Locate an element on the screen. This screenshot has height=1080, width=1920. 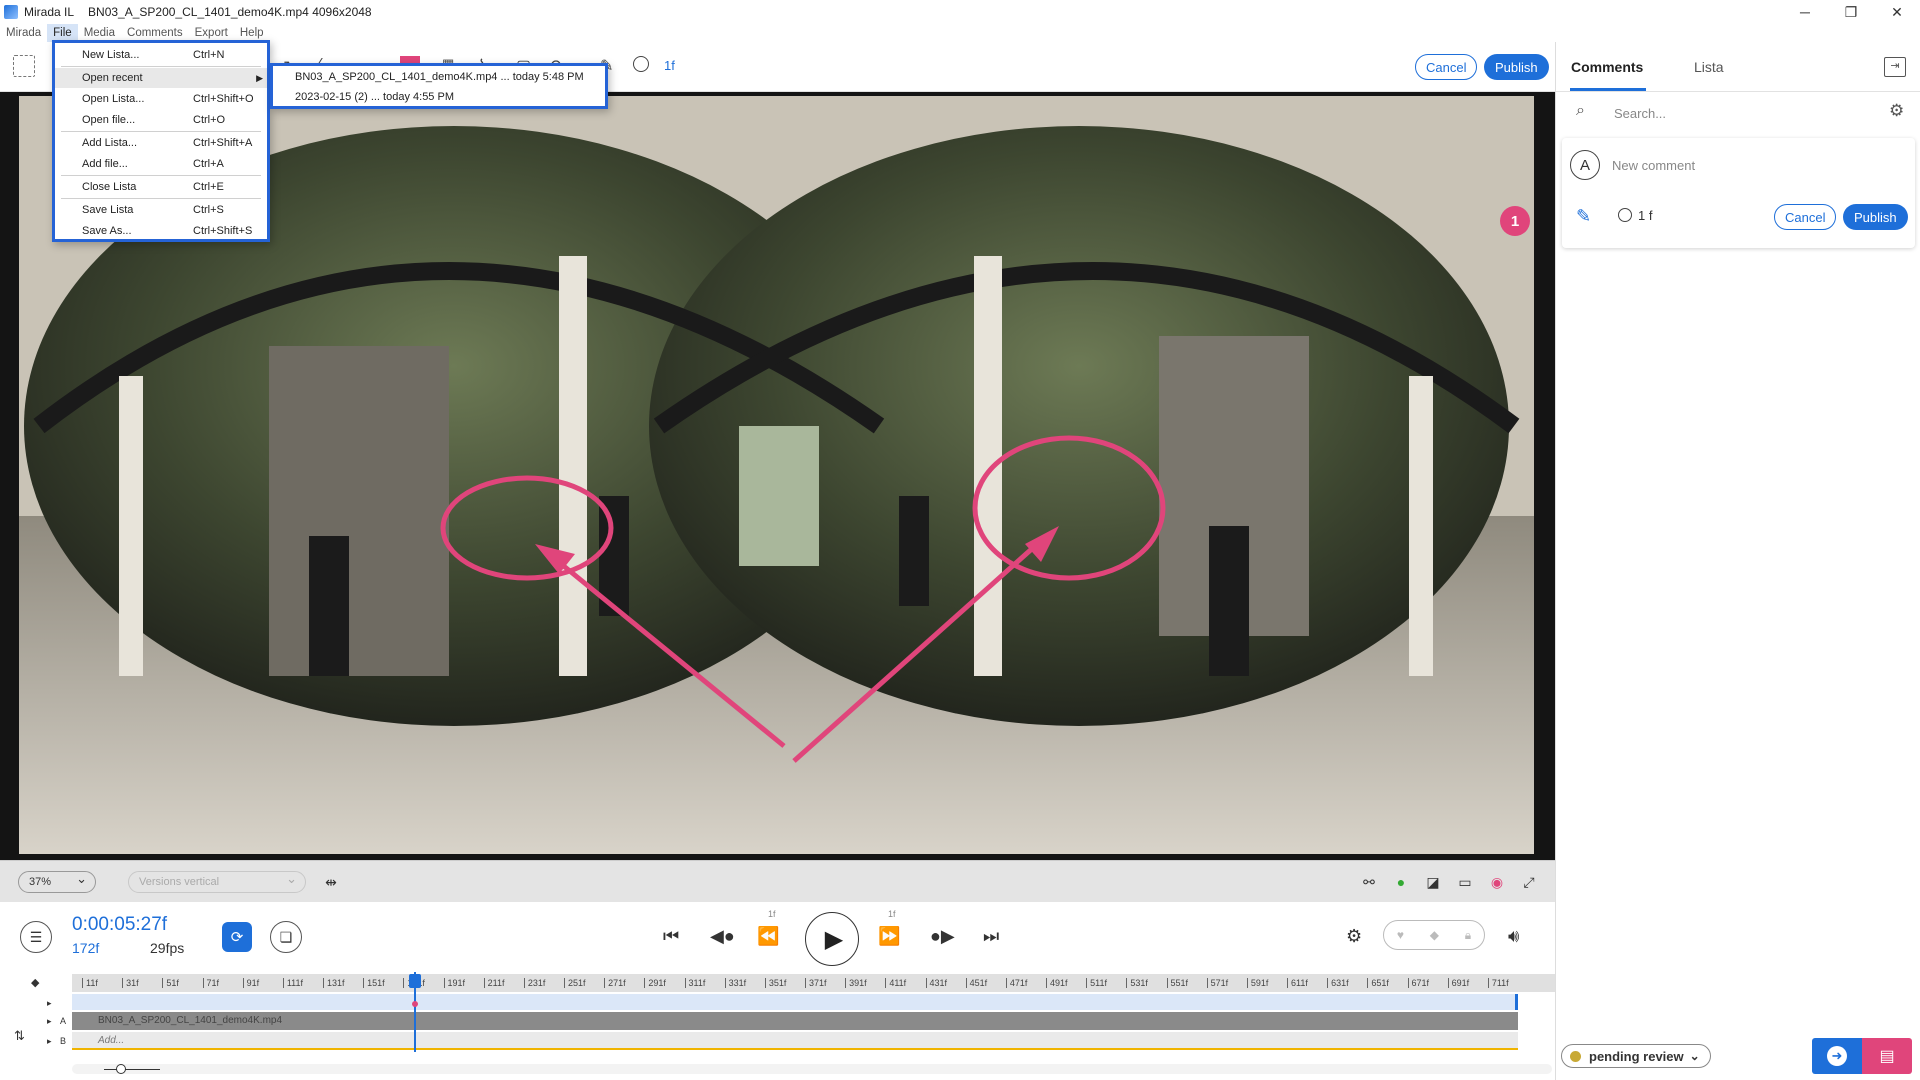
track-a is located at coordinates (795, 1021).